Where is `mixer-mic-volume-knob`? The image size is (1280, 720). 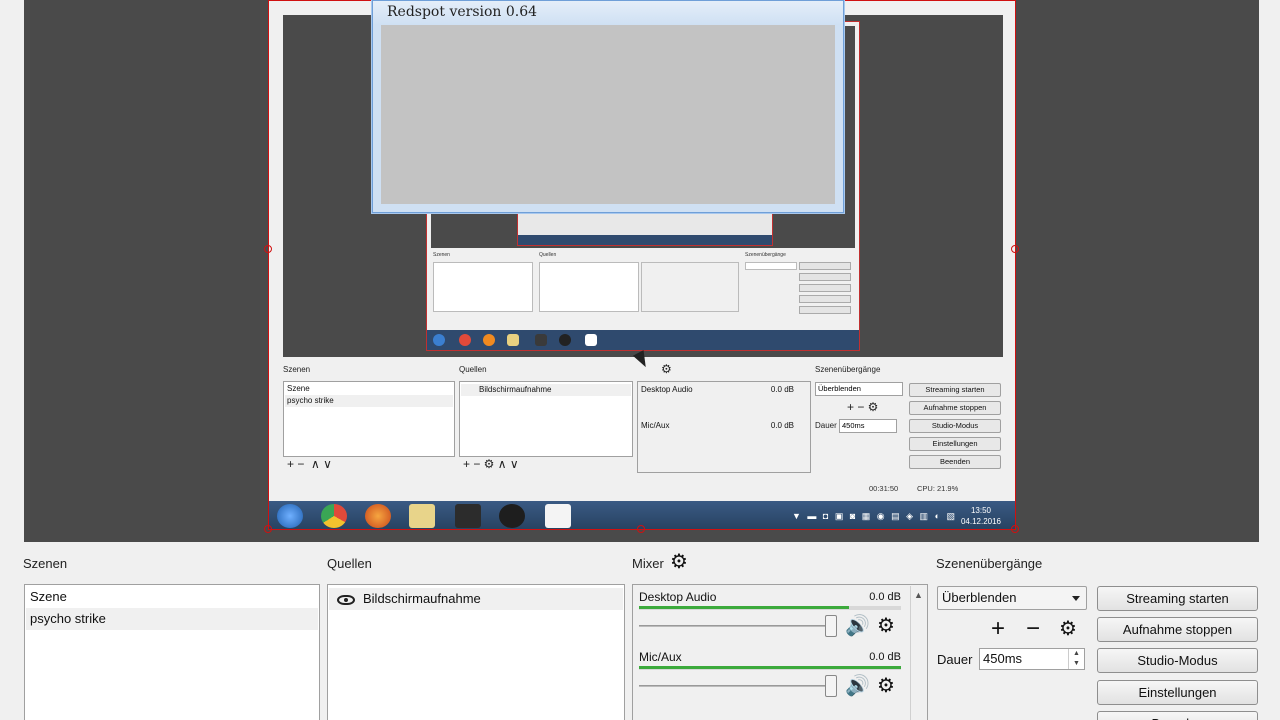
mixer-mic-volume-knob is located at coordinates (831, 686).